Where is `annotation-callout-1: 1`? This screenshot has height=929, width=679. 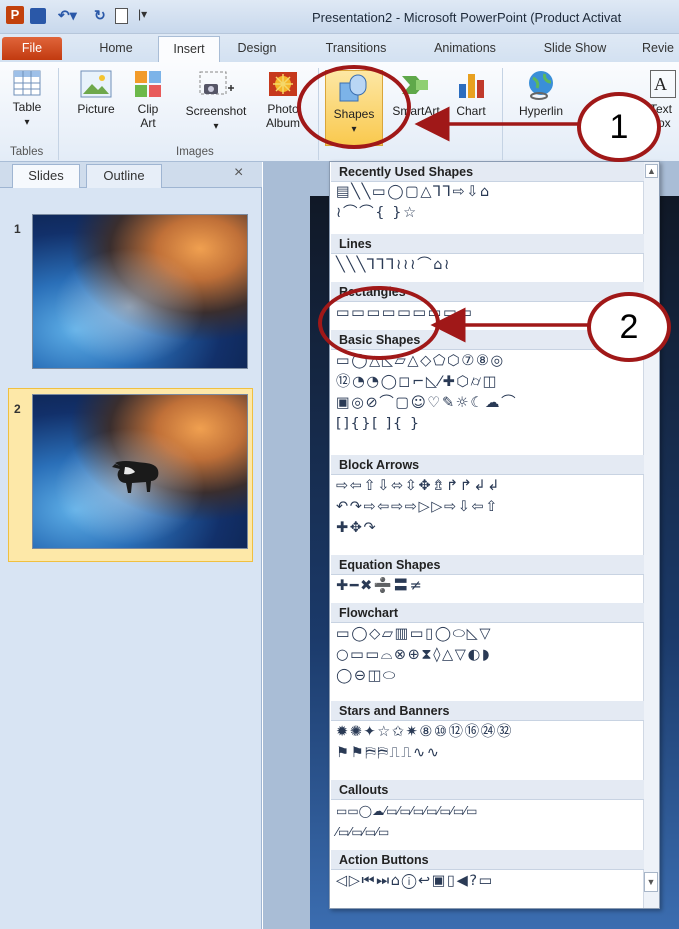
annotation-callout-1: 1 is located at coordinates (619, 127).